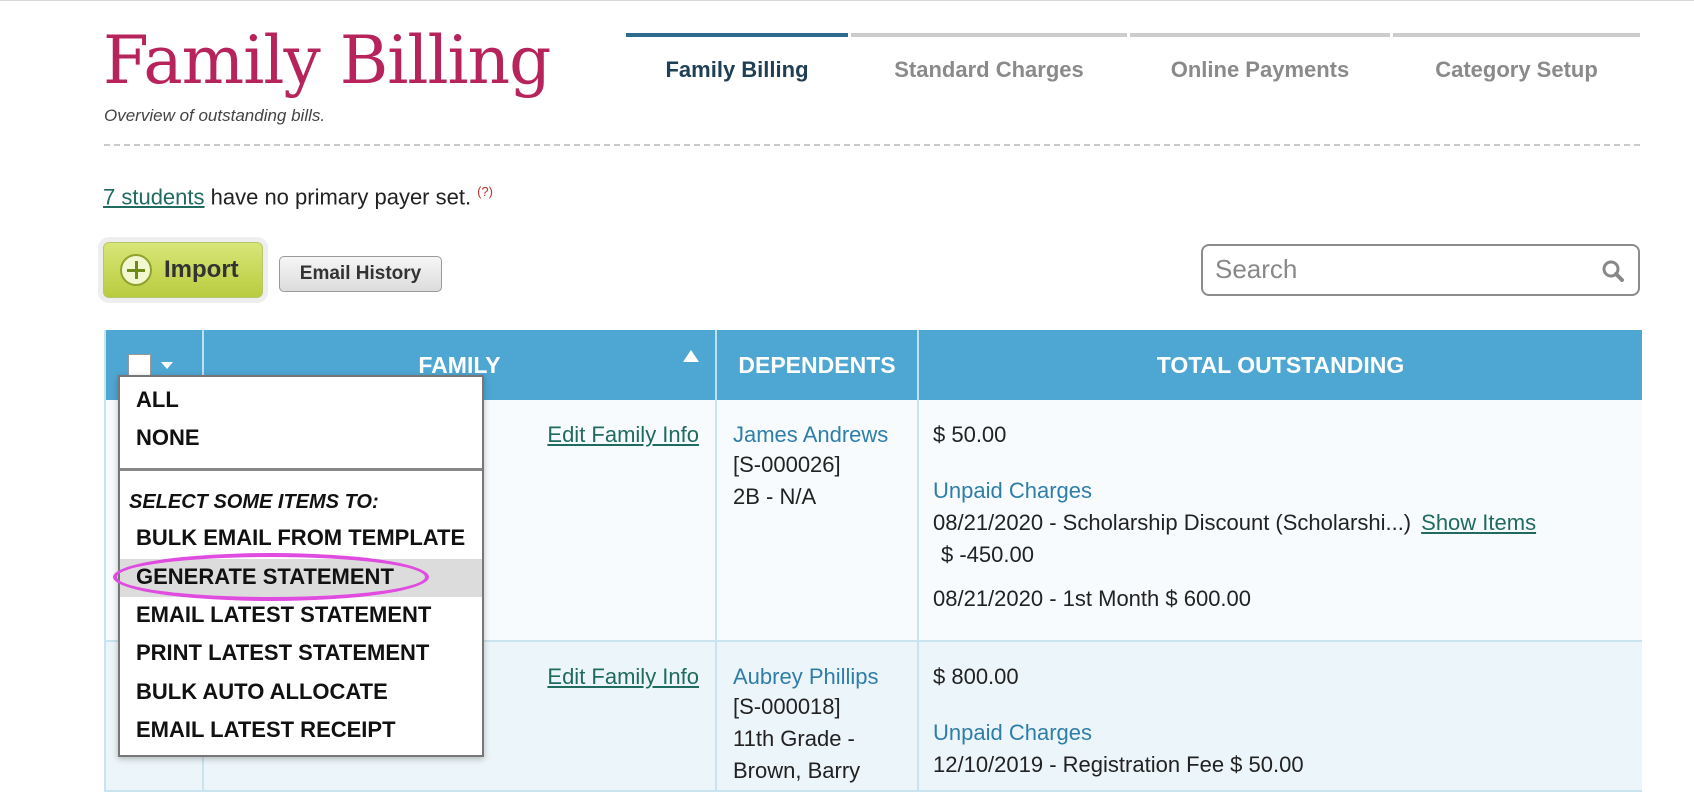 The height and width of the screenshot is (792, 1694). What do you see at coordinates (1613, 271) in the screenshot?
I see `search-icon` at bounding box center [1613, 271].